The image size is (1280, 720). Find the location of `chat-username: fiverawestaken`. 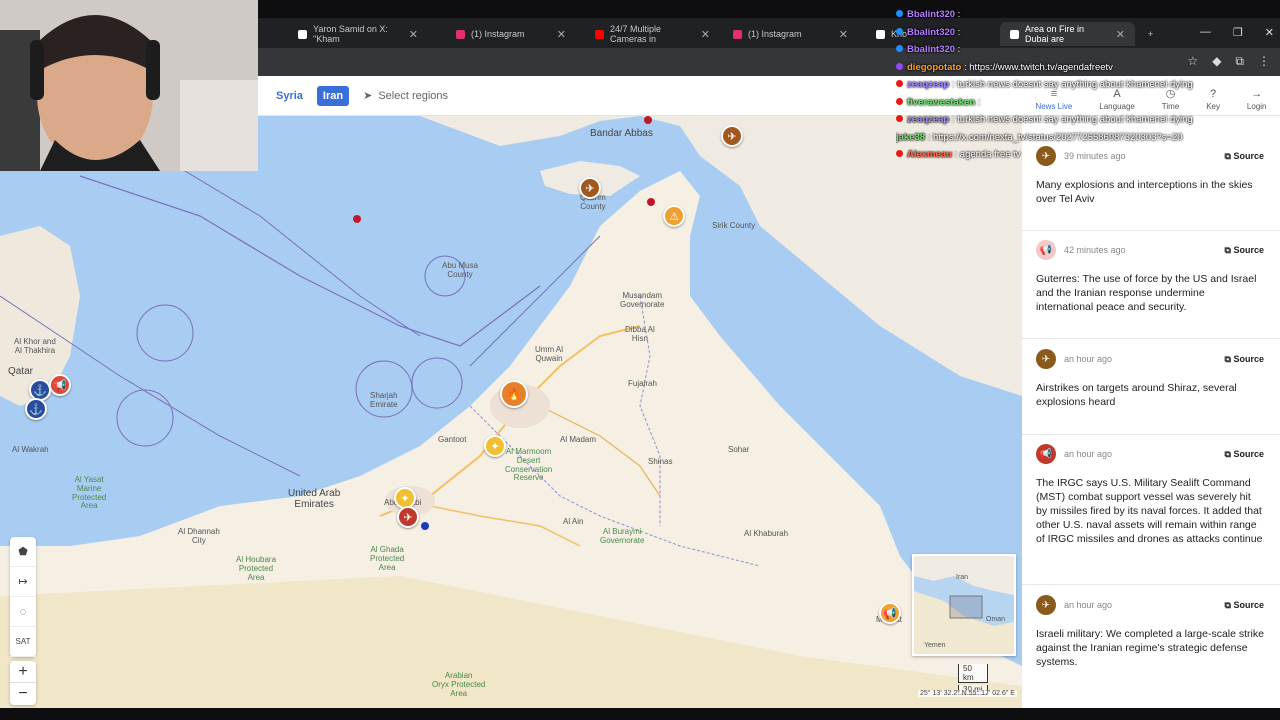

chat-username: fiverawestaken is located at coordinates (941, 102).